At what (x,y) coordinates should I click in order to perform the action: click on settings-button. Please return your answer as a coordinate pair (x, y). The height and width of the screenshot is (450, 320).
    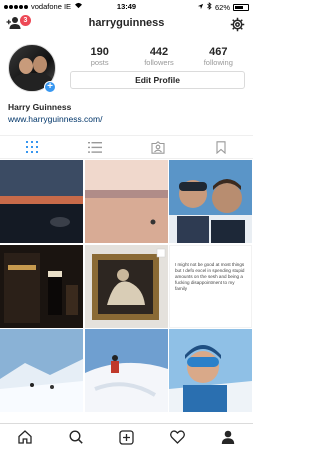
    Looking at the image, I should click on (237, 24).